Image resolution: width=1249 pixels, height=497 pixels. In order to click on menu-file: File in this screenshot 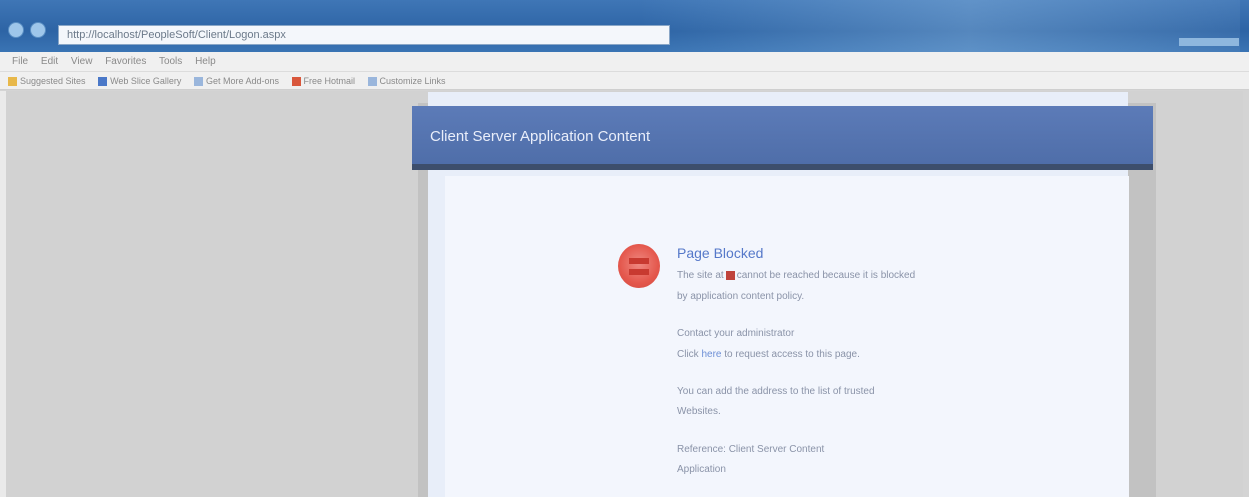, I will do `click(20, 61)`.